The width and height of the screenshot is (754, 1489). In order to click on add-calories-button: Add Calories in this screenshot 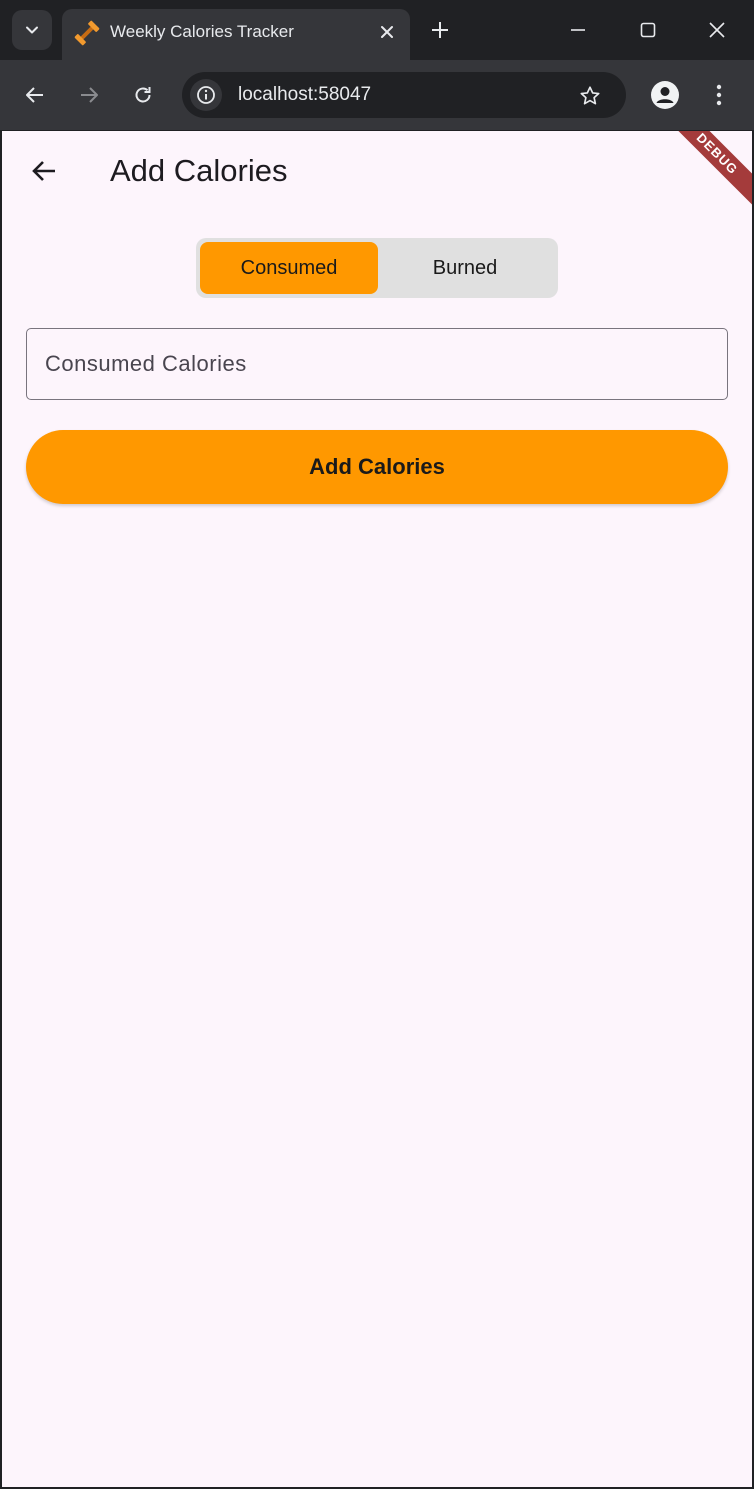, I will do `click(377, 467)`.